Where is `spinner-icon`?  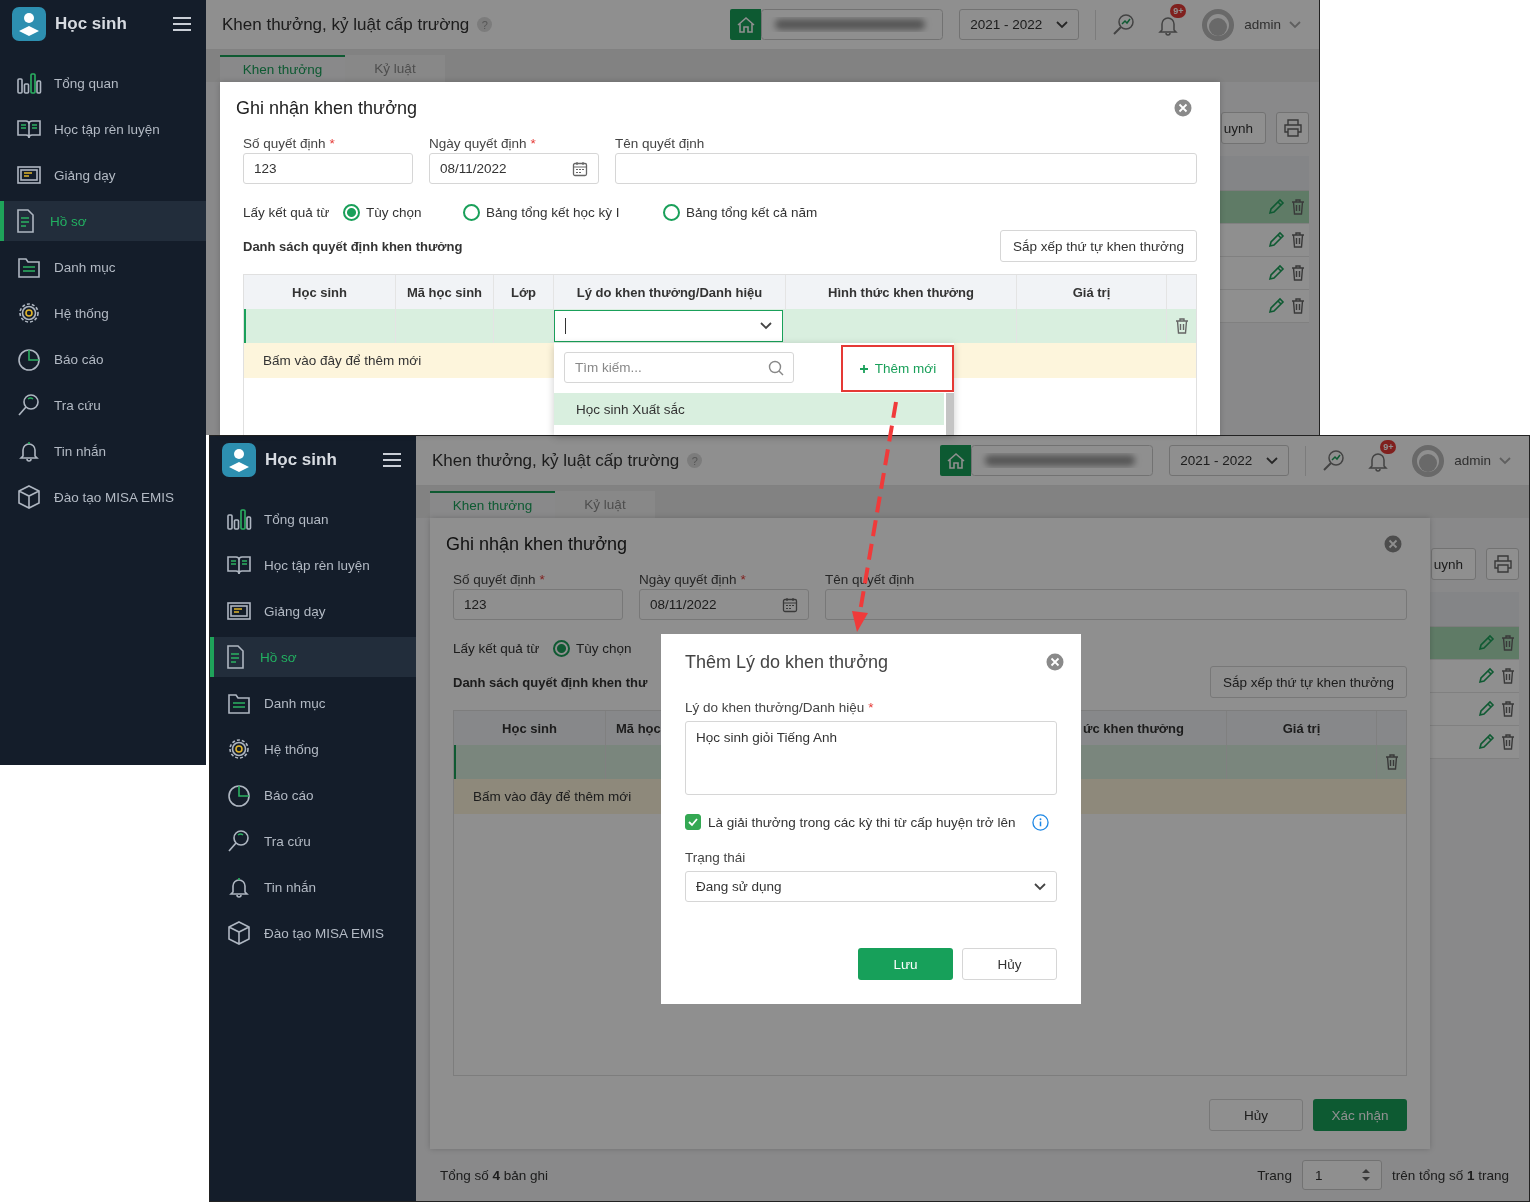
spinner-icon is located at coordinates (1365, 1175).